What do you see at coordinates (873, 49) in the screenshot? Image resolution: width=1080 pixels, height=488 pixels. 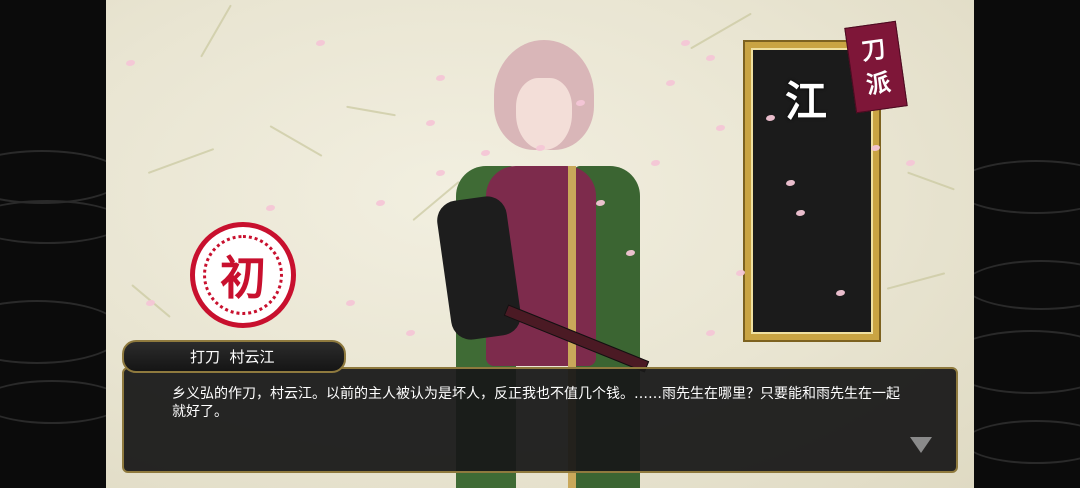 I see `tag-char-1: 刀` at bounding box center [873, 49].